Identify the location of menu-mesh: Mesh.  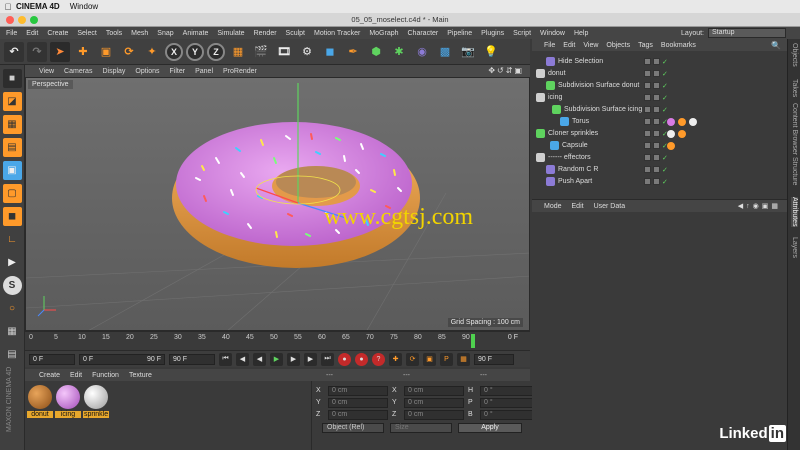
(139, 33).